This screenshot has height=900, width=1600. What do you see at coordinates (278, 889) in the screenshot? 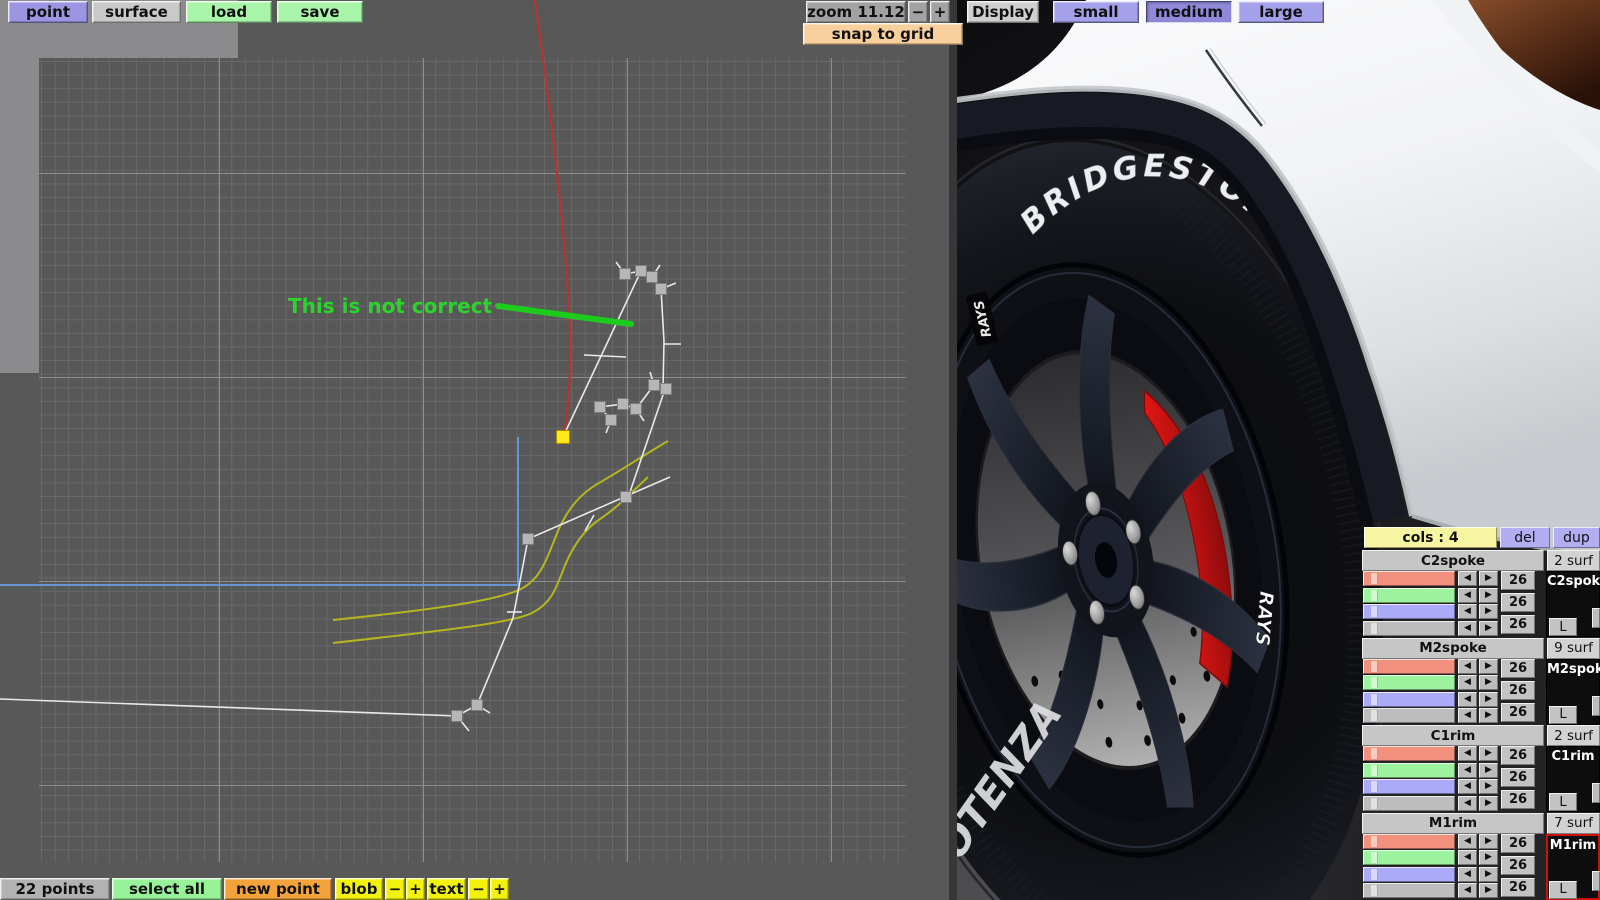
I see `new-point-button: new point` at bounding box center [278, 889].